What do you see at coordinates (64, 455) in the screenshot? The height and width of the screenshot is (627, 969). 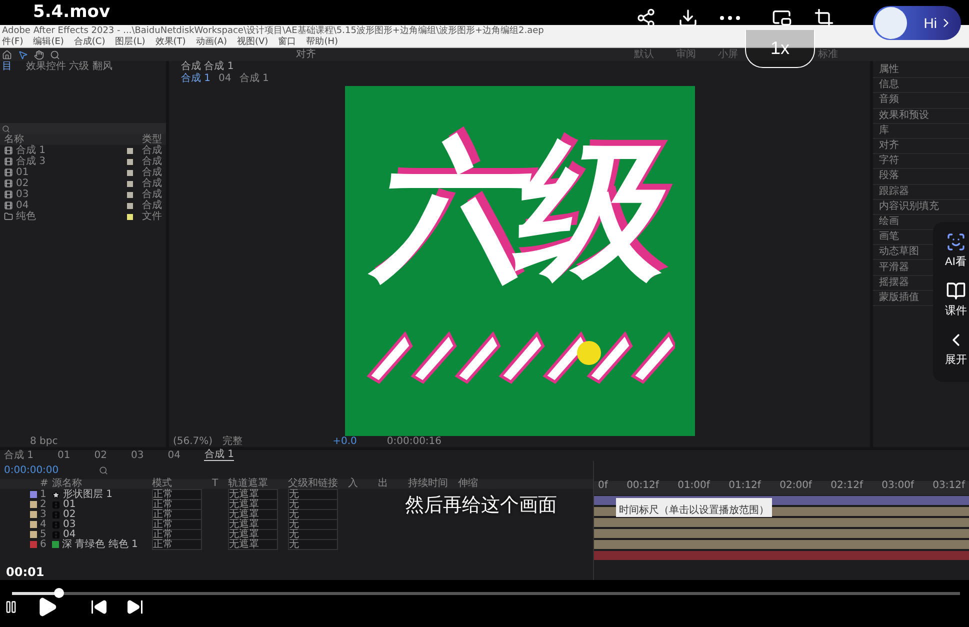 I see `timeline-tab: 01` at bounding box center [64, 455].